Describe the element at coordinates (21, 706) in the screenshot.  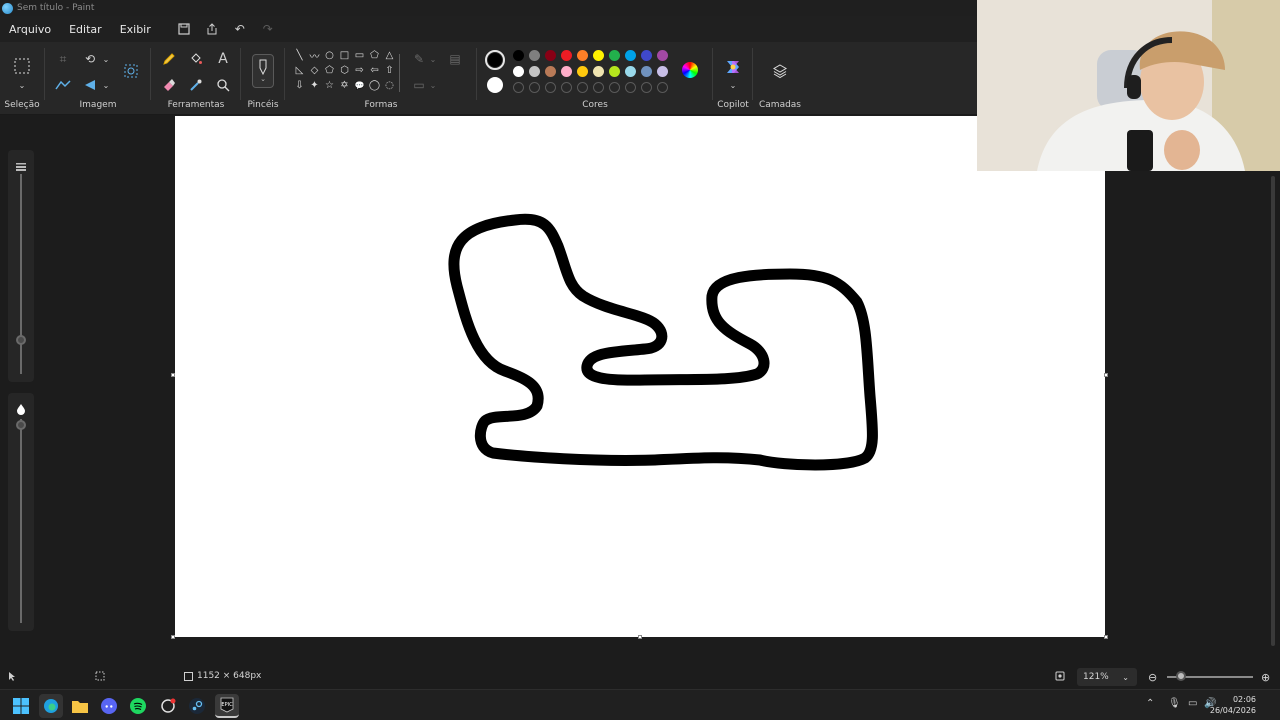
I see `windows-start-icon` at that location.